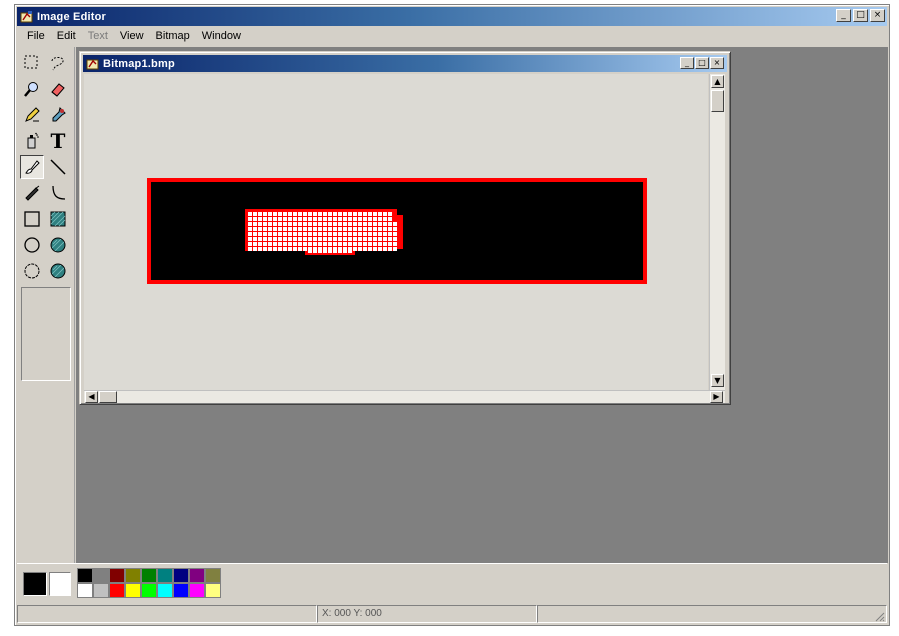 This screenshot has height=636, width=899. Describe the element at coordinates (452, 16) in the screenshot. I see `app-titlebar: Image Editor _ □ ×` at that location.